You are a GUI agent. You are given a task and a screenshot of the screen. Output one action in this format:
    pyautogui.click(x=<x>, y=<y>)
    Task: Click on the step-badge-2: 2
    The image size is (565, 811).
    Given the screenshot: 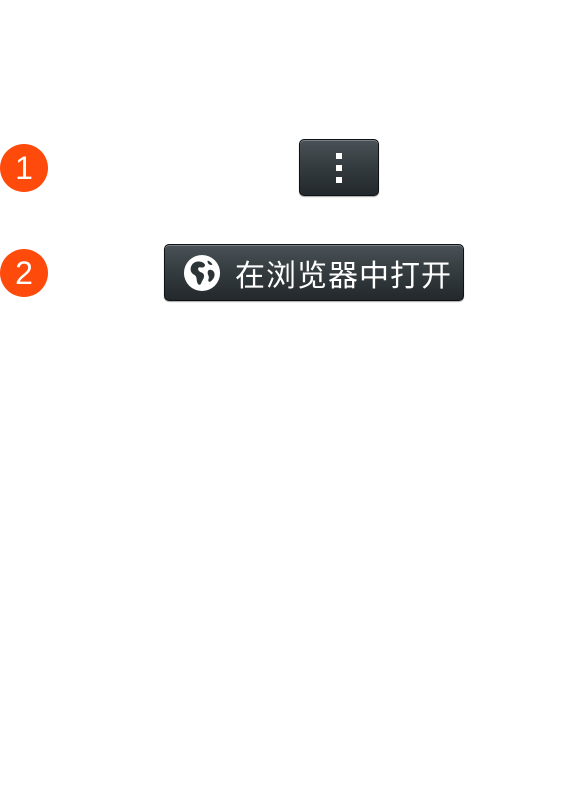 What is the action you would take?
    pyautogui.click(x=24, y=273)
    